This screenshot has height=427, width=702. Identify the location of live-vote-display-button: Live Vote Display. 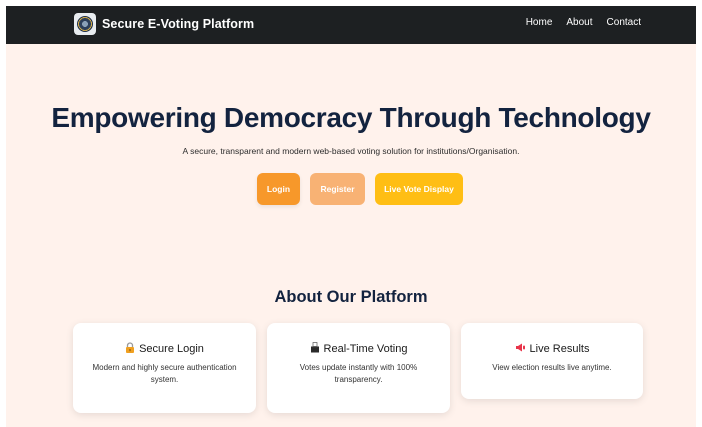
(419, 189).